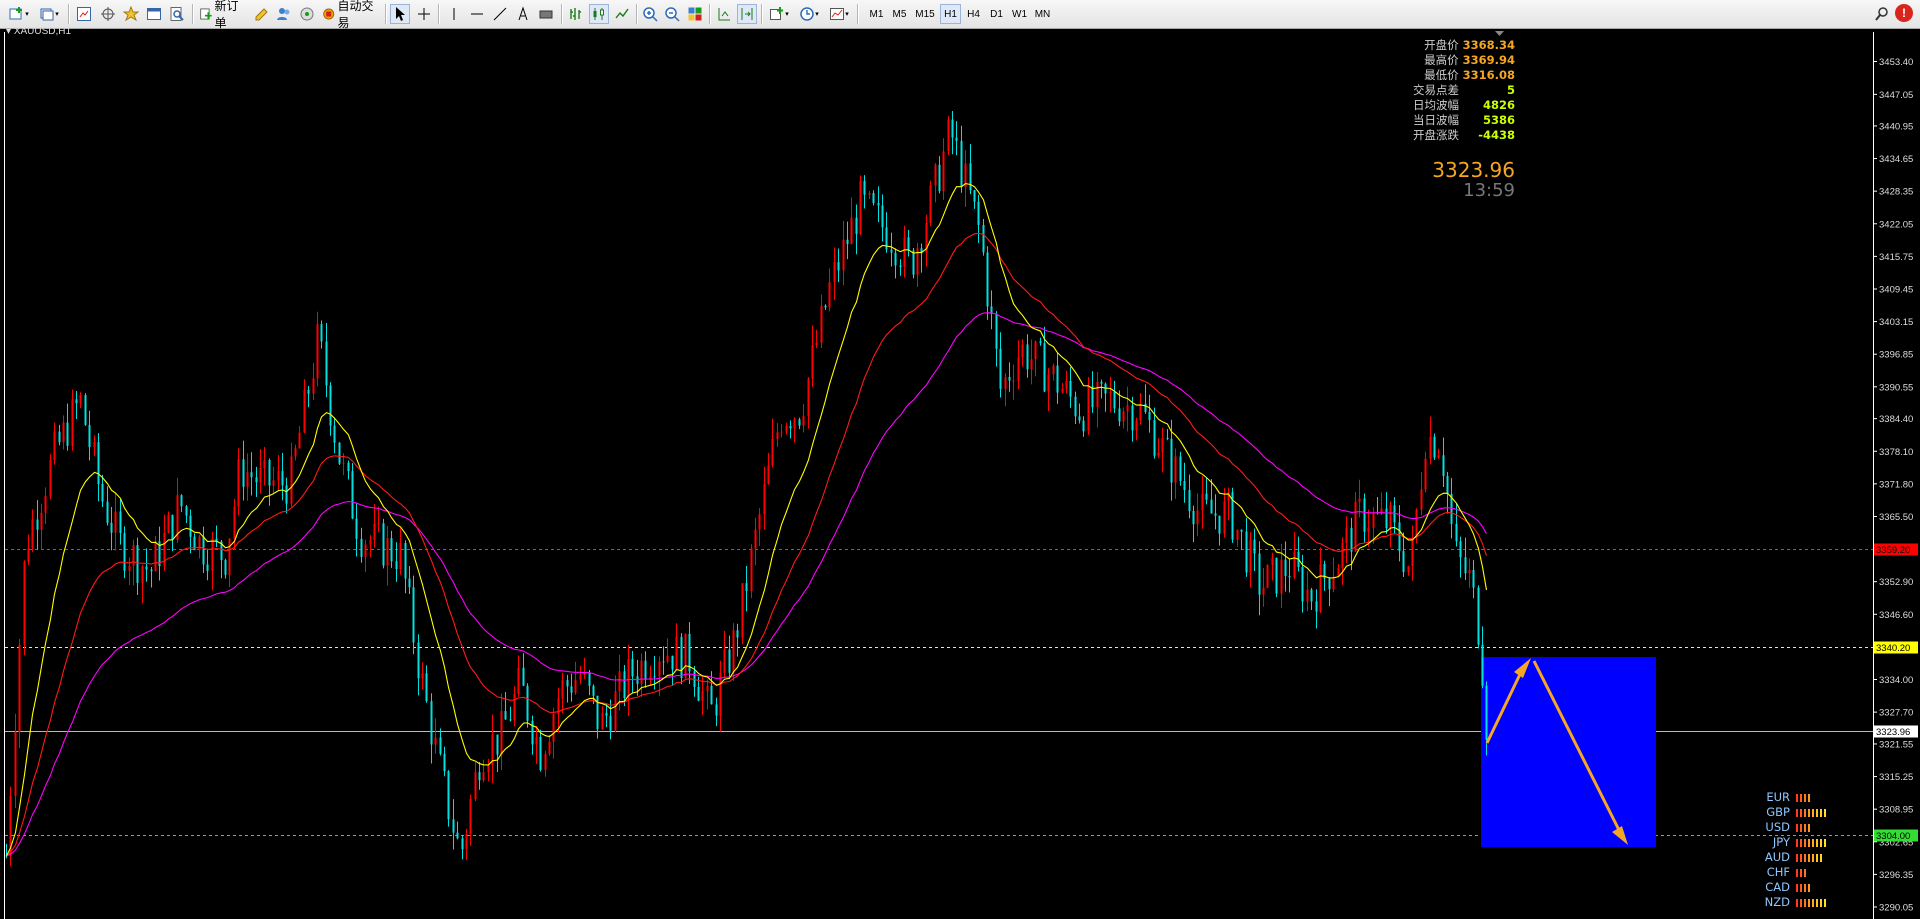 The image size is (1920, 919). Describe the element at coordinates (1436, 105) in the screenshot. I see `stat-label: 日均波幅` at that location.